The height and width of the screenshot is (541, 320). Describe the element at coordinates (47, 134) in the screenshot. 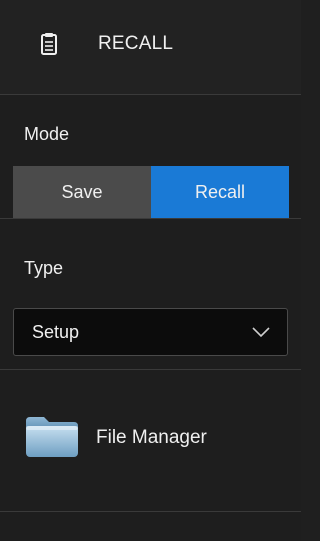

I see `mode-label: Mode` at that location.